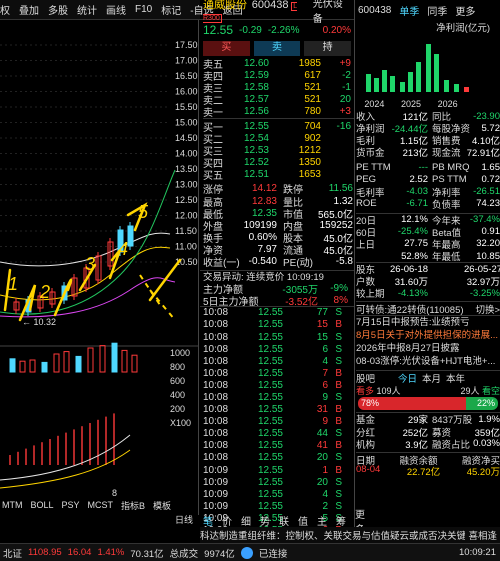  What do you see at coordinates (226, 48) in the screenshot?
I see `buy-button: 买` at bounding box center [226, 48].